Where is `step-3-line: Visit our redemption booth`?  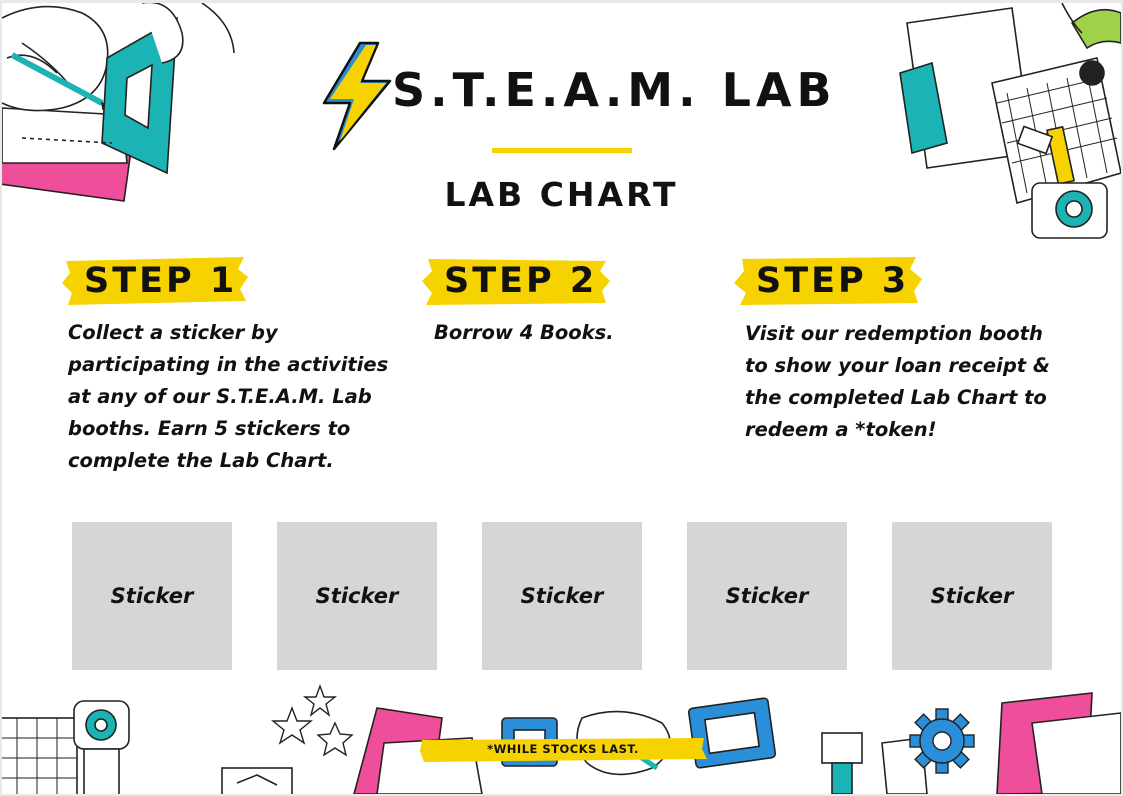
step-3-line: Visit our redemption booth is located at coordinates (894, 333).